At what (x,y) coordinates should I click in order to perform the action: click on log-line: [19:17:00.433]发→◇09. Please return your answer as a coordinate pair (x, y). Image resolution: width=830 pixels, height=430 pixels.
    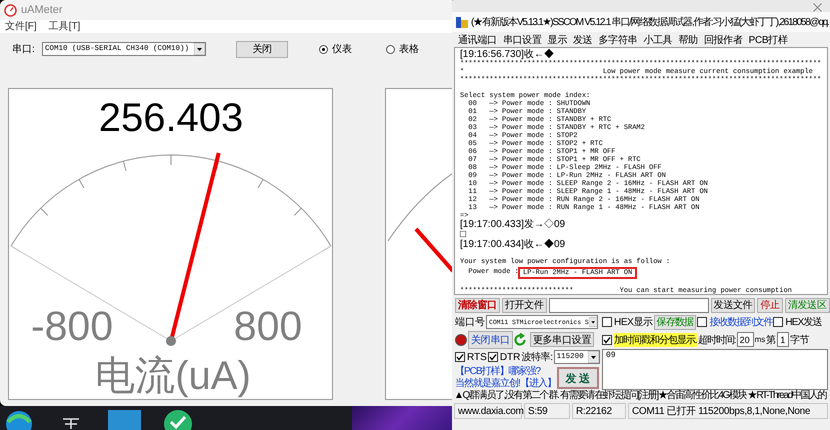
    Looking at the image, I should click on (513, 225).